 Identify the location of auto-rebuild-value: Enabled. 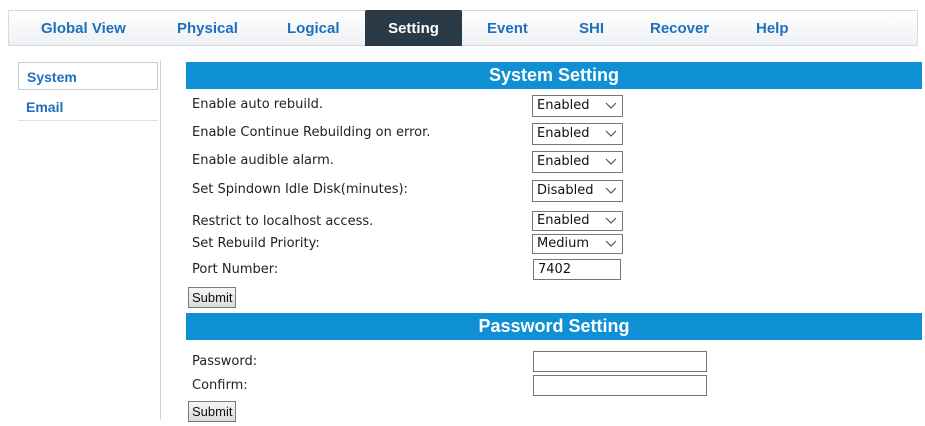
(563, 105).